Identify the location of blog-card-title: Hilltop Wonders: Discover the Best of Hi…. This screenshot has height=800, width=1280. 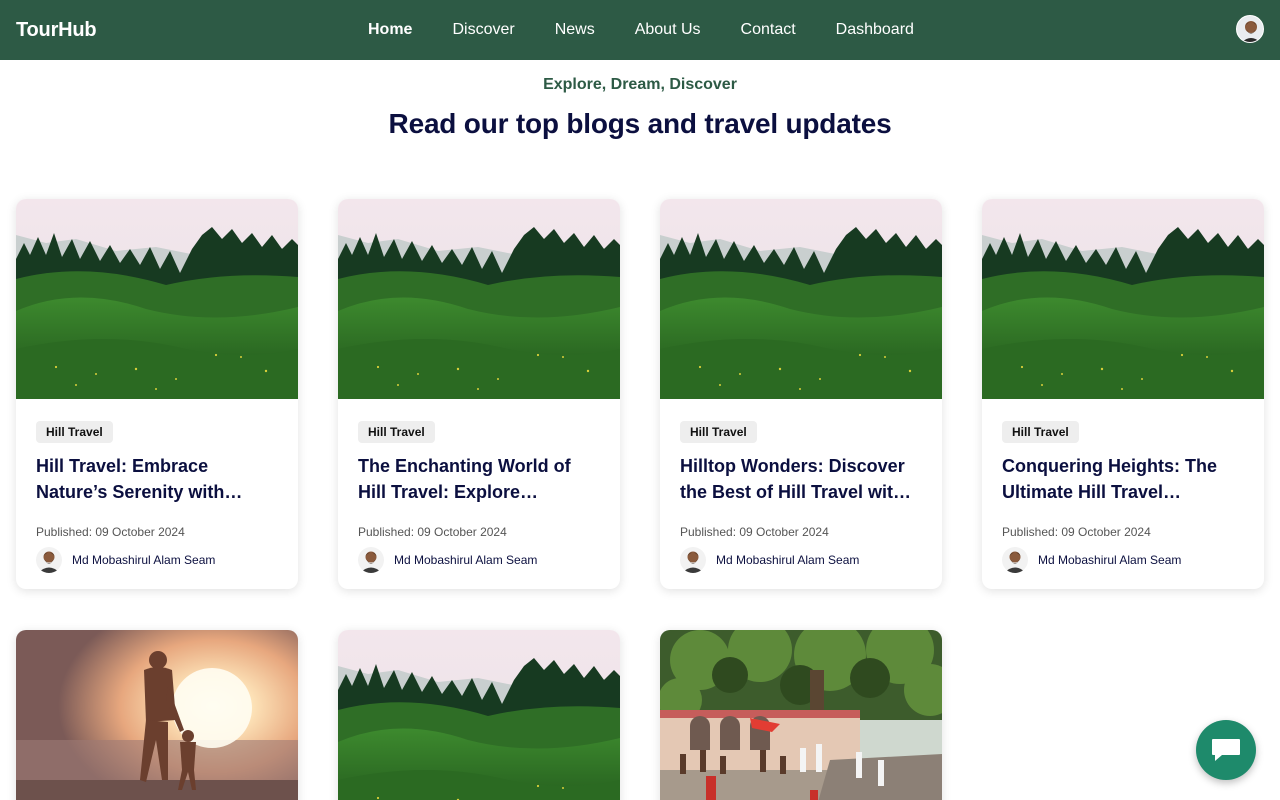
(801, 479).